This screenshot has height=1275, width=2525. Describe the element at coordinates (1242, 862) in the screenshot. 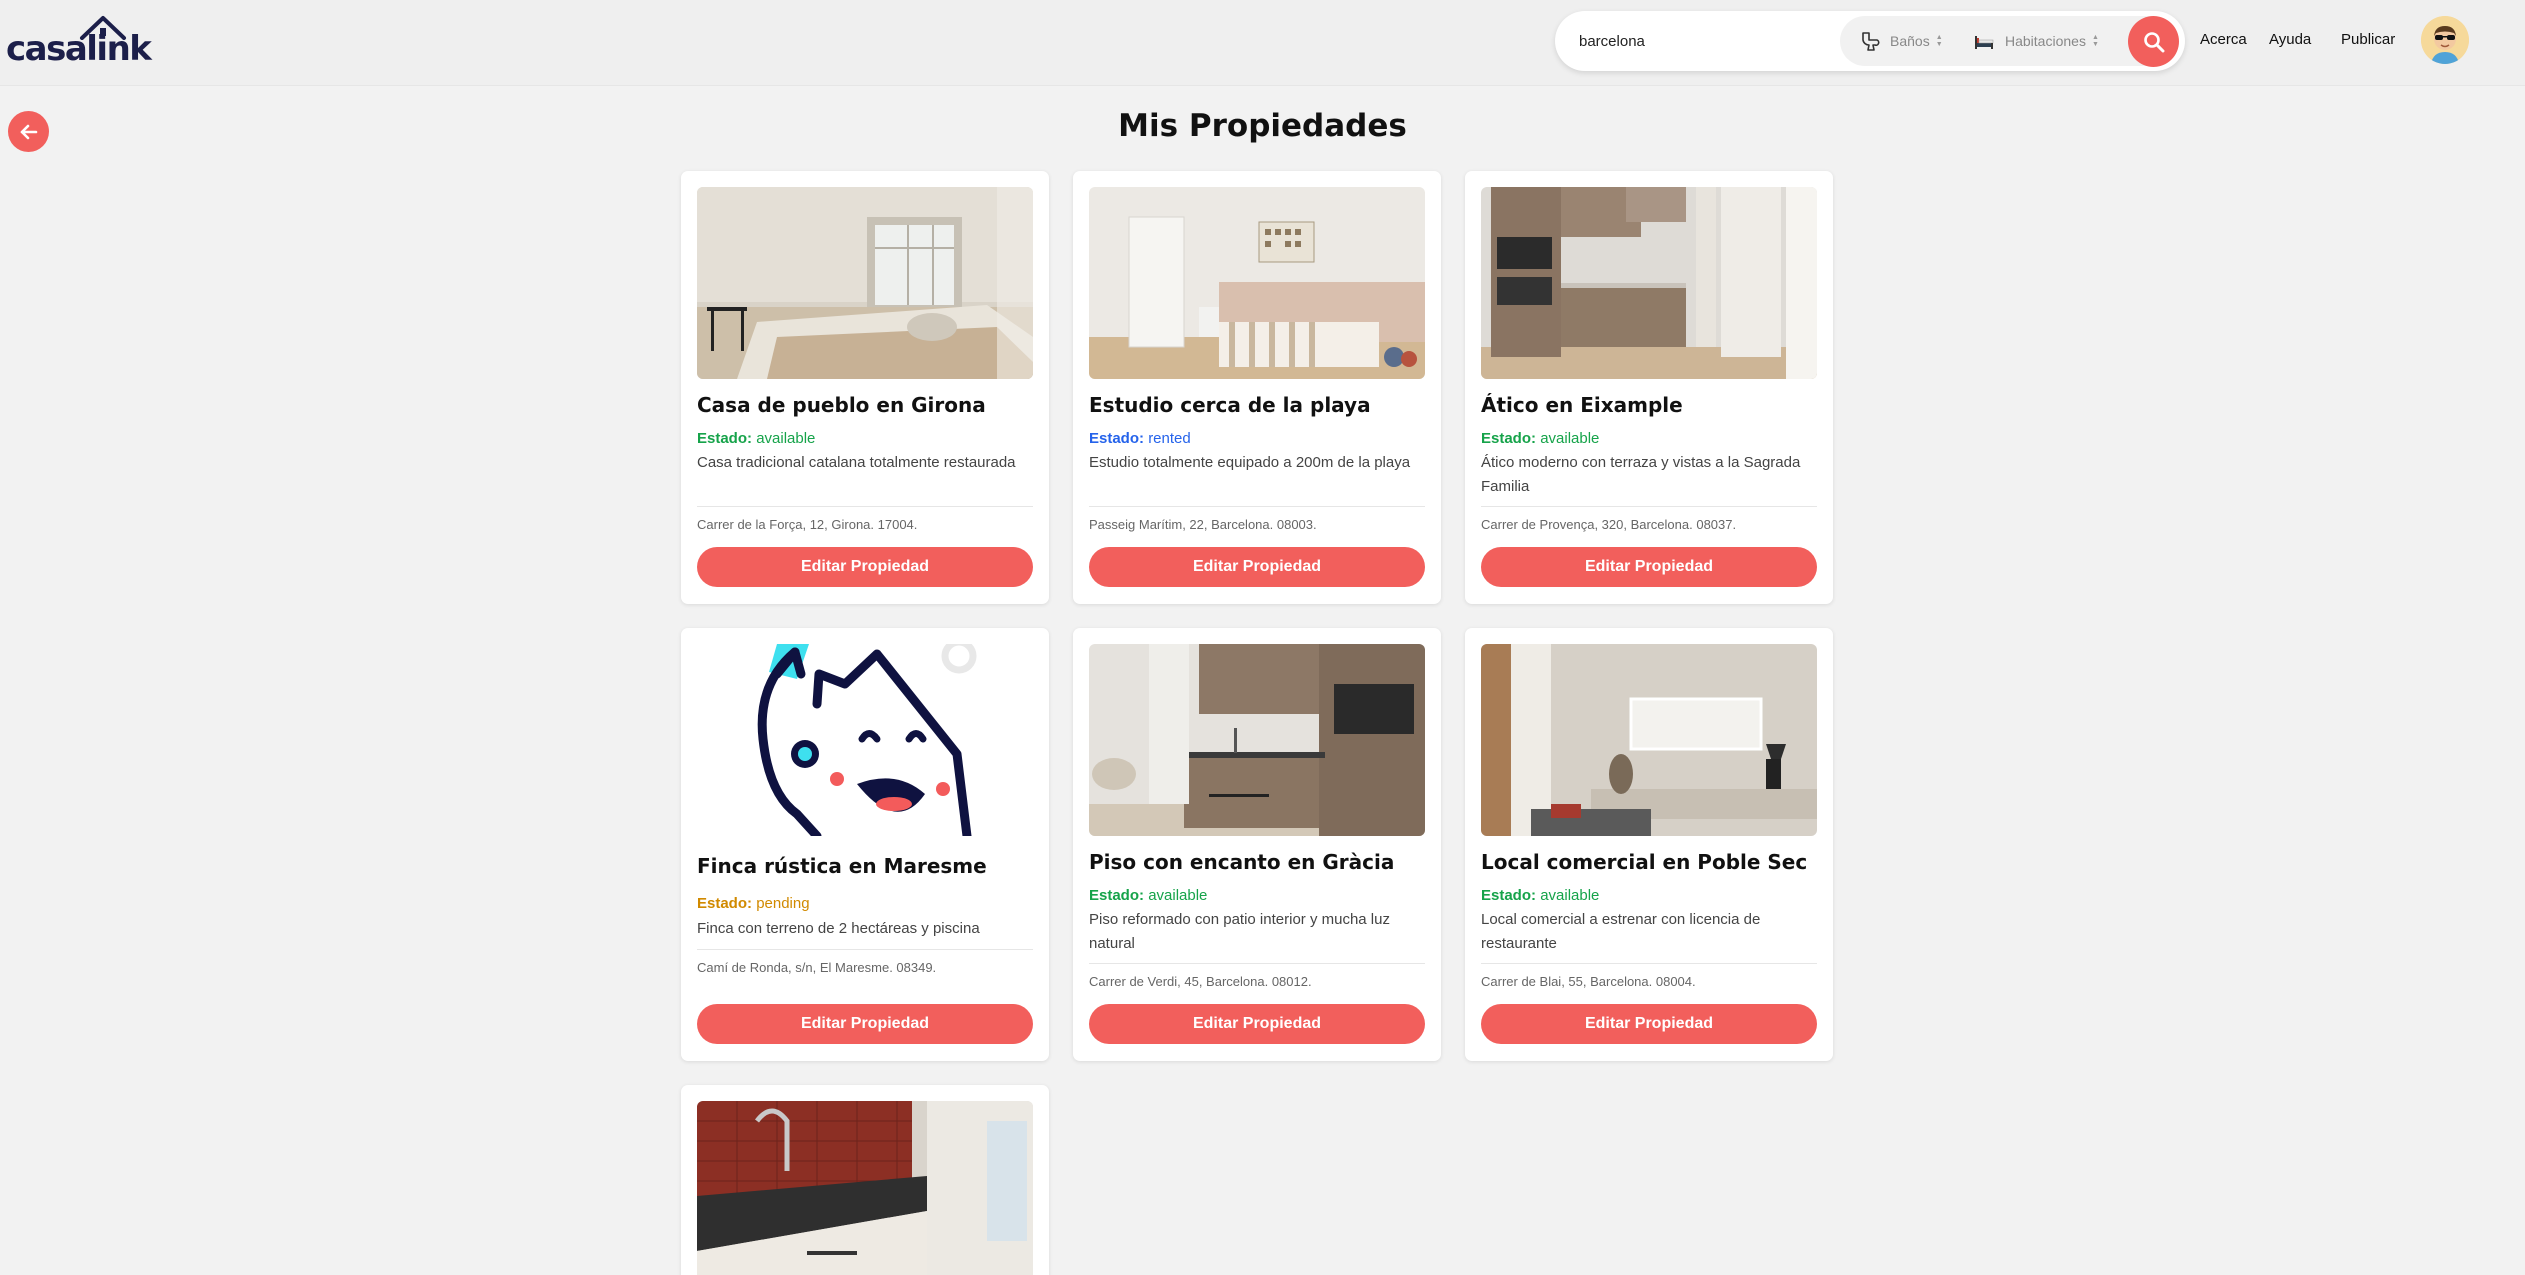

I see `property-title: Piso con encanto en Gràcia` at that location.